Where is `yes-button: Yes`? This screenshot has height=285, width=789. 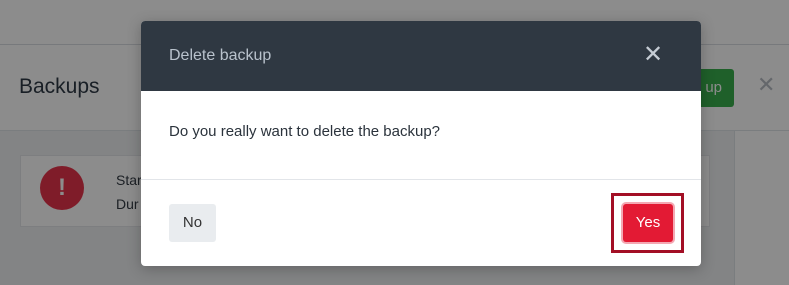 yes-button: Yes is located at coordinates (648, 223).